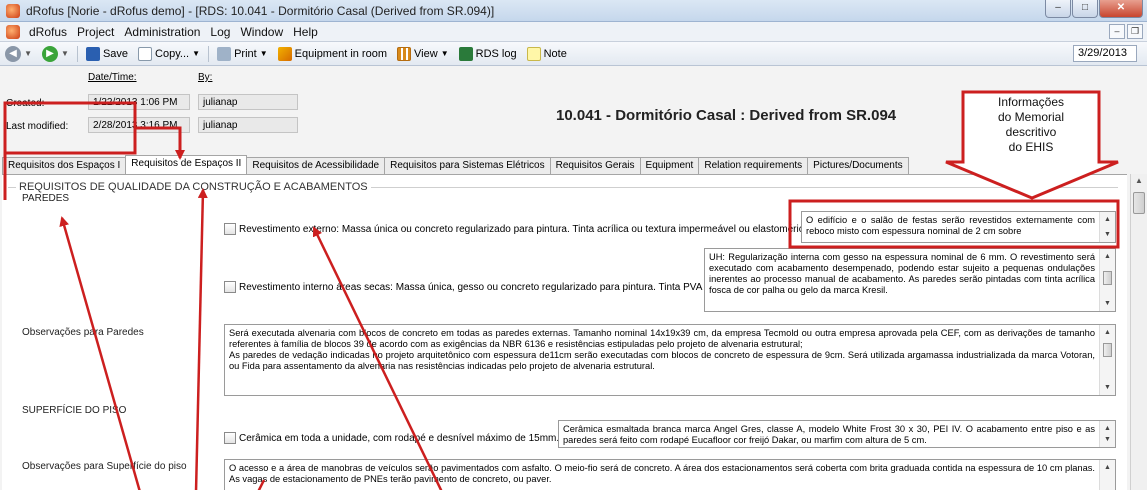 The height and width of the screenshot is (490, 1147). What do you see at coordinates (248, 102) in the screenshot?
I see `created-by-field: julianap` at bounding box center [248, 102].